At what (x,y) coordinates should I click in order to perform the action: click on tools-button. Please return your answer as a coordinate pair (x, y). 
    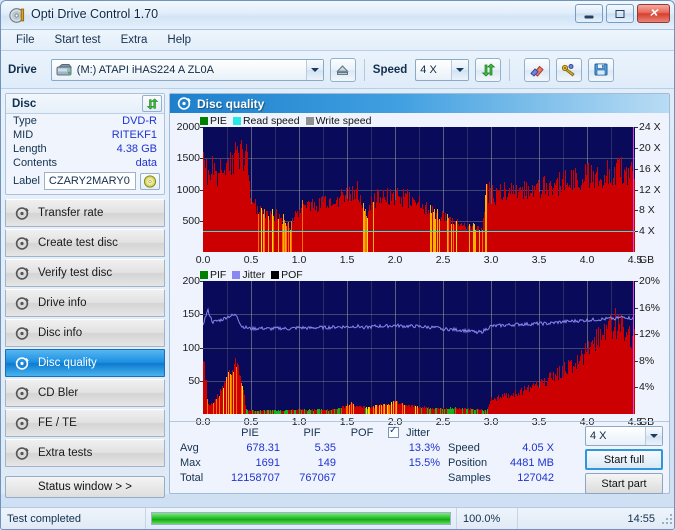
    Looking at the image, I should click on (569, 69).